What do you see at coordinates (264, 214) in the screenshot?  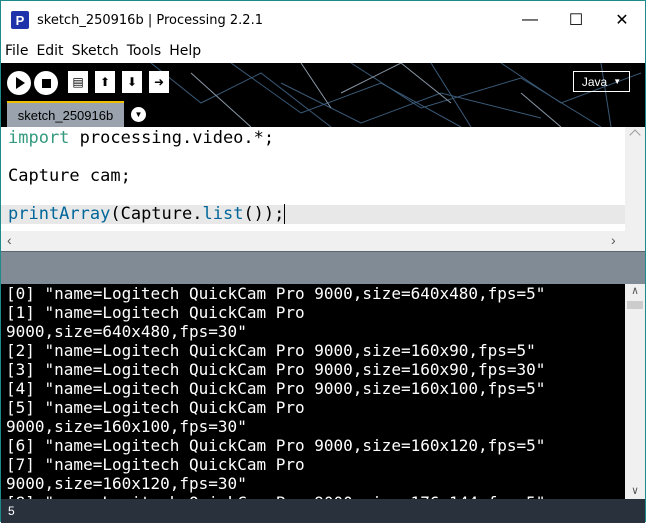 I see `code-text: ());` at bounding box center [264, 214].